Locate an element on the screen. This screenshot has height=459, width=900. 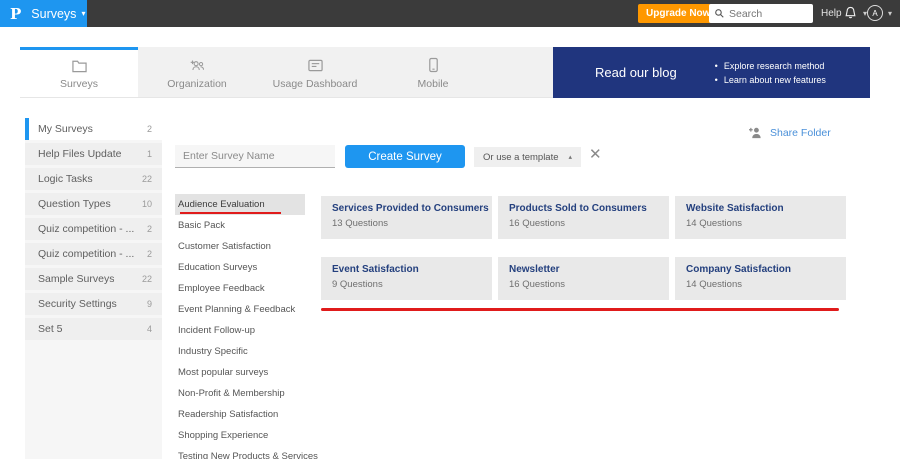
folder-label: My Surveys is located at coordinates (65, 129).